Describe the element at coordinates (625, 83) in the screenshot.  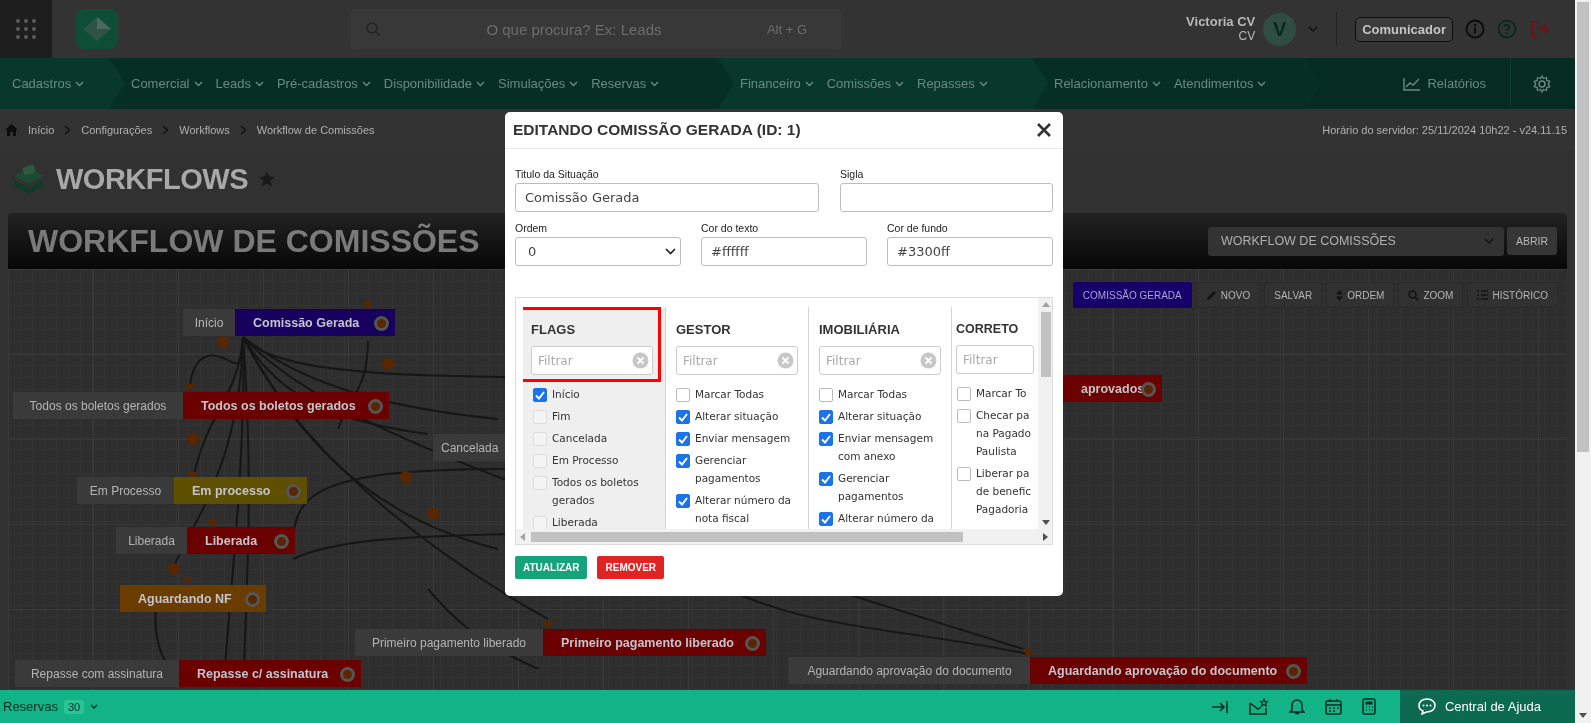
I see `nav-menu-item: Reservas` at that location.